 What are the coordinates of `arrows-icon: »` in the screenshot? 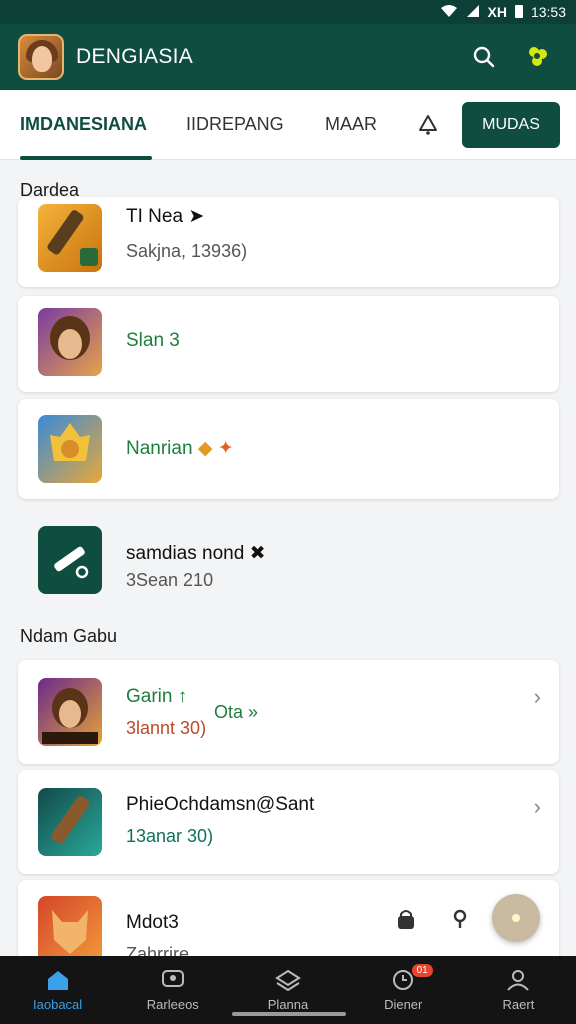 It's located at (253, 712).